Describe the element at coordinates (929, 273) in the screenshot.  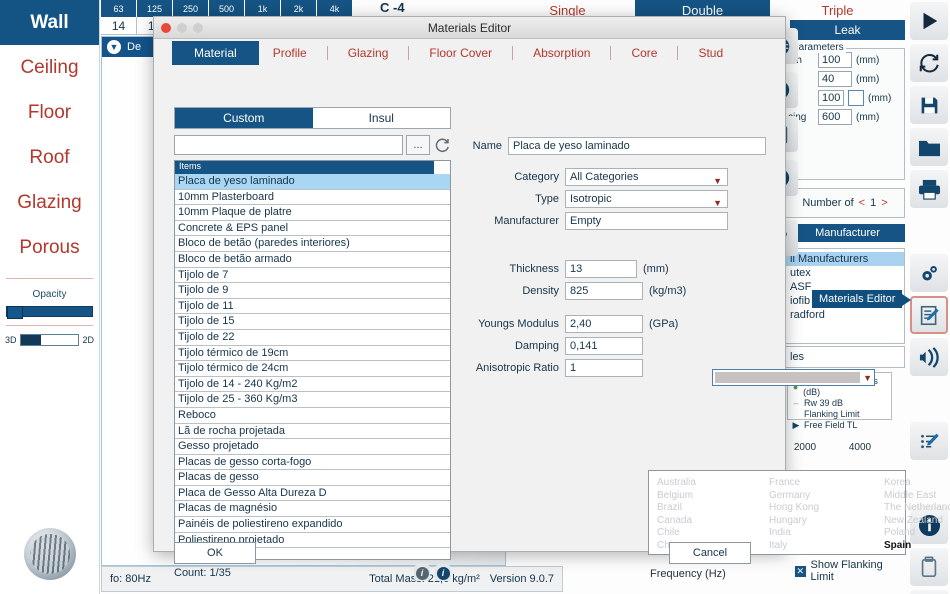
I see `settings-gear-icon` at that location.